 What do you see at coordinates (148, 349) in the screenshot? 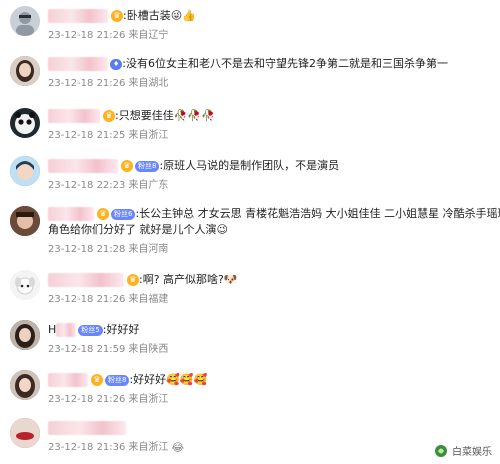
I see `location: 来自陕西` at bounding box center [148, 349].